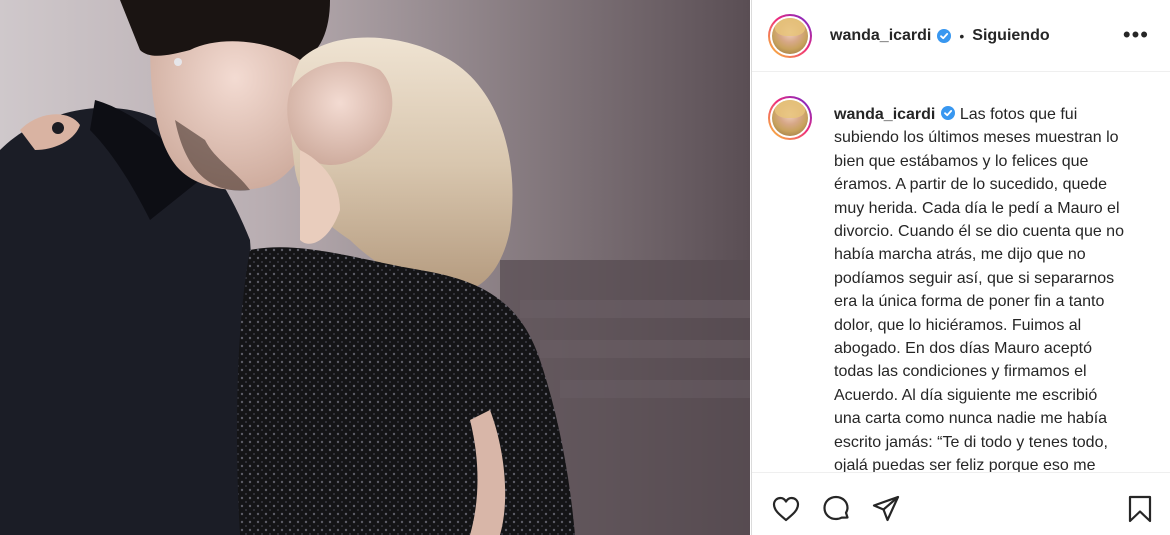  Describe the element at coordinates (961, 503) in the screenshot. I see `action-bar` at that location.